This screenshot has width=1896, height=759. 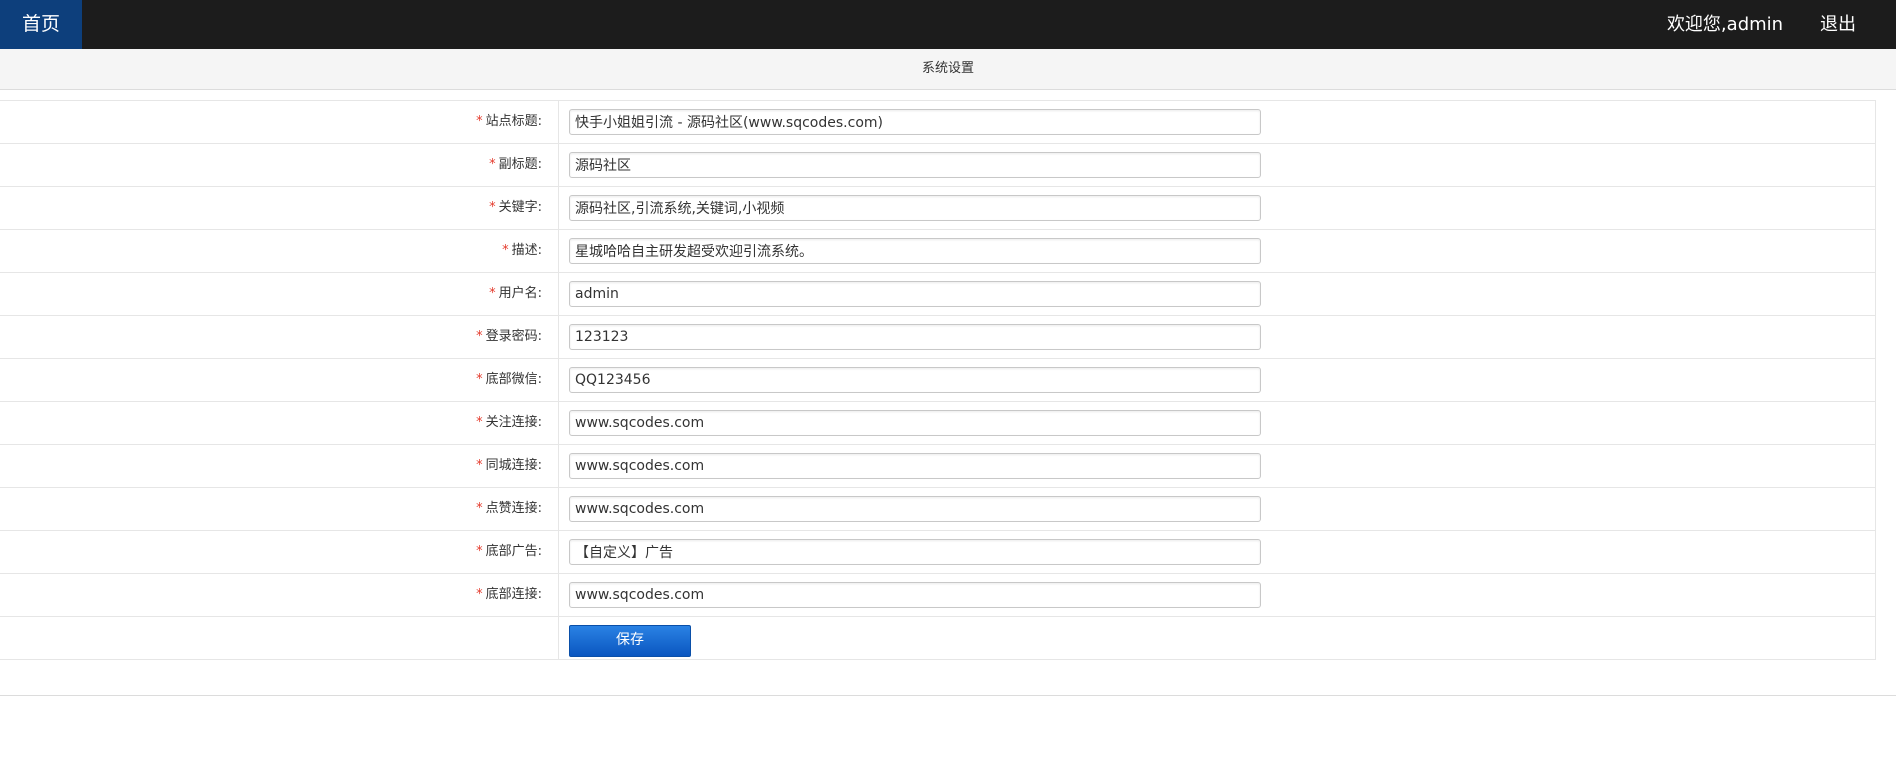 What do you see at coordinates (279, 122) in the screenshot?
I see `field-label: * 站点标题:` at bounding box center [279, 122].